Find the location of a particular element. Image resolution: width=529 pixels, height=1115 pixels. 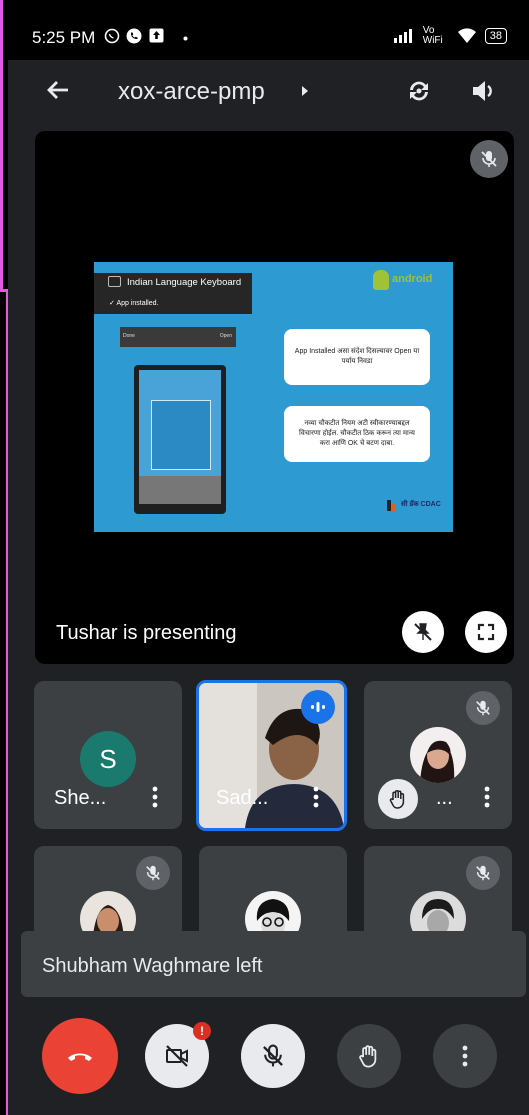

frame-line-left is located at coordinates (1, 146).